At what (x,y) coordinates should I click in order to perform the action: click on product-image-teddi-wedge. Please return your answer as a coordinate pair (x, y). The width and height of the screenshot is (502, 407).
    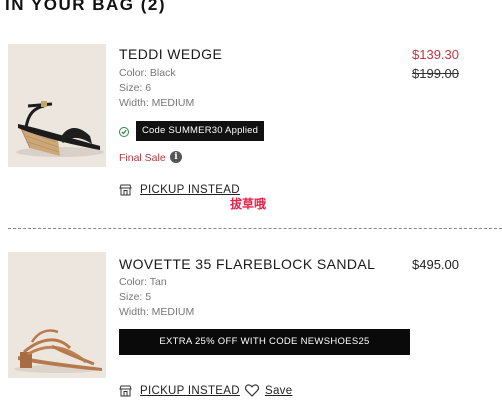
    Looking at the image, I should click on (57, 105).